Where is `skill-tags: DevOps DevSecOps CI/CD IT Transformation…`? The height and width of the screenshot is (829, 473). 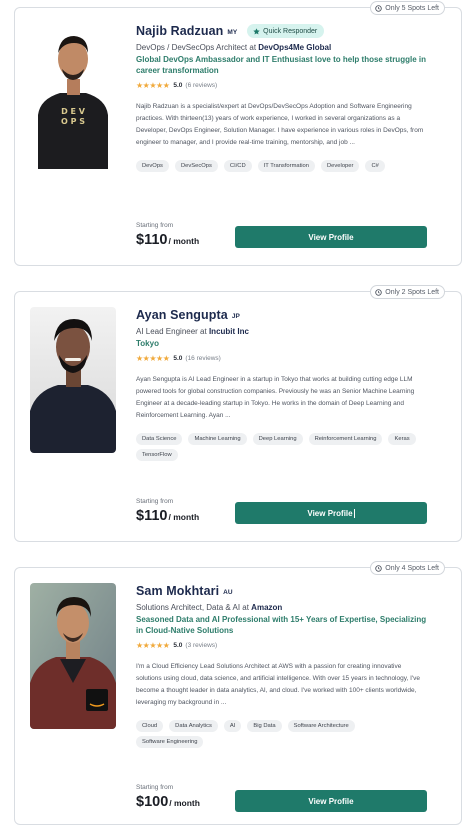
skill-tags: DevOps DevSecOps CI/CD IT Transformation… is located at coordinates (281, 166).